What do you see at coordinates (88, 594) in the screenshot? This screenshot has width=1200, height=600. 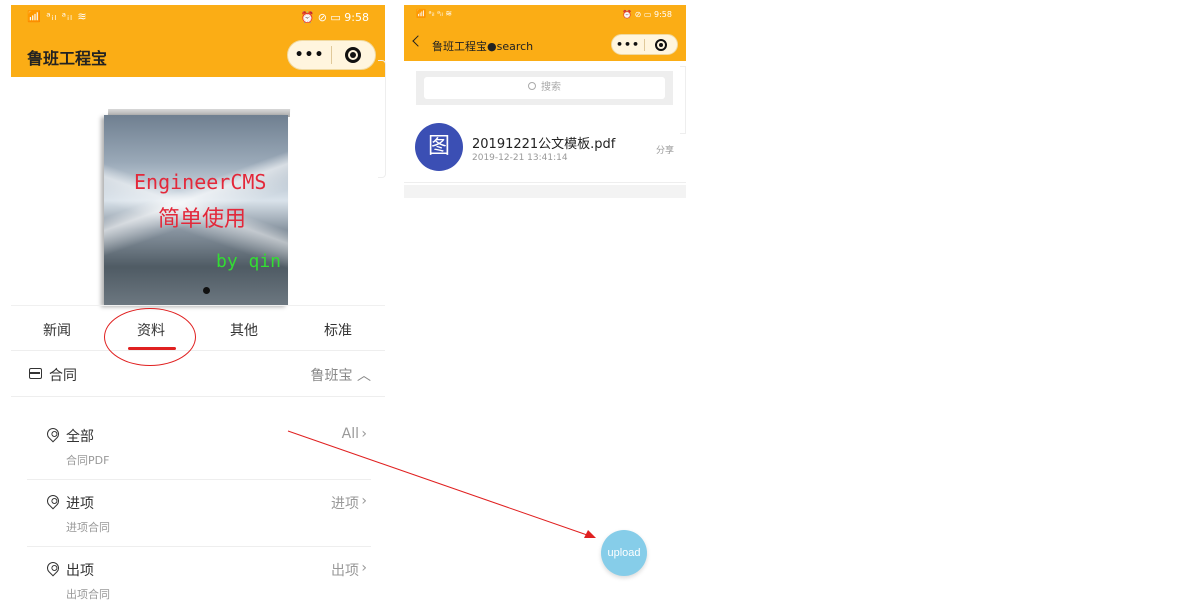 I see `list-item-subtitle: 出项合同` at bounding box center [88, 594].